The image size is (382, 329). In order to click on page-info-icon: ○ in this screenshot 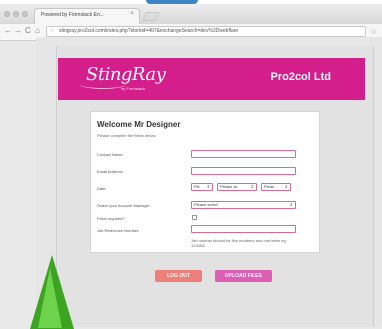, I will do `click(52, 31)`.